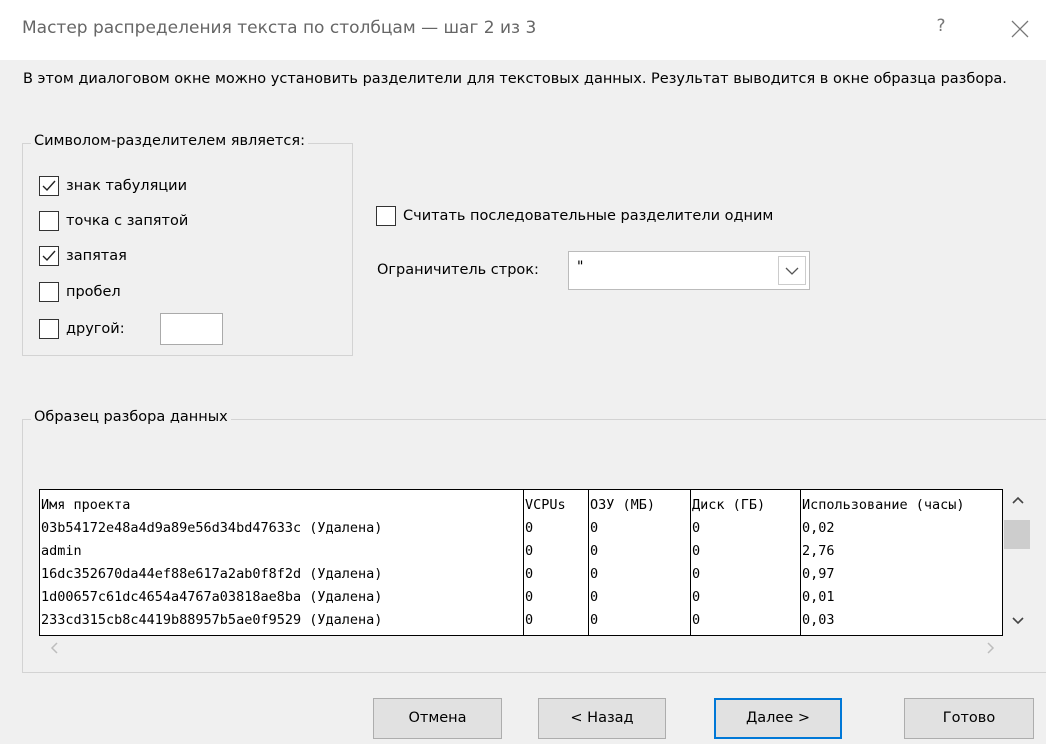 The width and height of the screenshot is (1046, 744). Describe the element at coordinates (127, 221) in the screenshot. I see `semicolon-label: точка с запятой` at that location.